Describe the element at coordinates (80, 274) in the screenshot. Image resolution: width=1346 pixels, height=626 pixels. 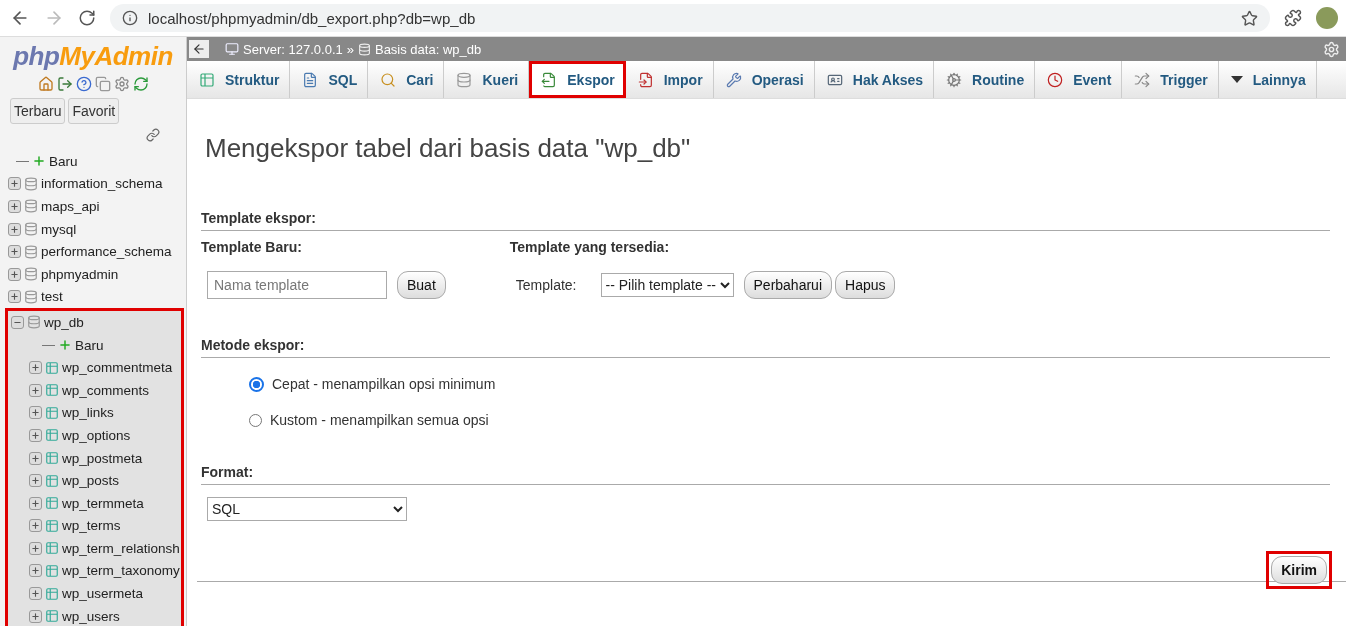
I see `tree-item: phpmyadmin` at that location.